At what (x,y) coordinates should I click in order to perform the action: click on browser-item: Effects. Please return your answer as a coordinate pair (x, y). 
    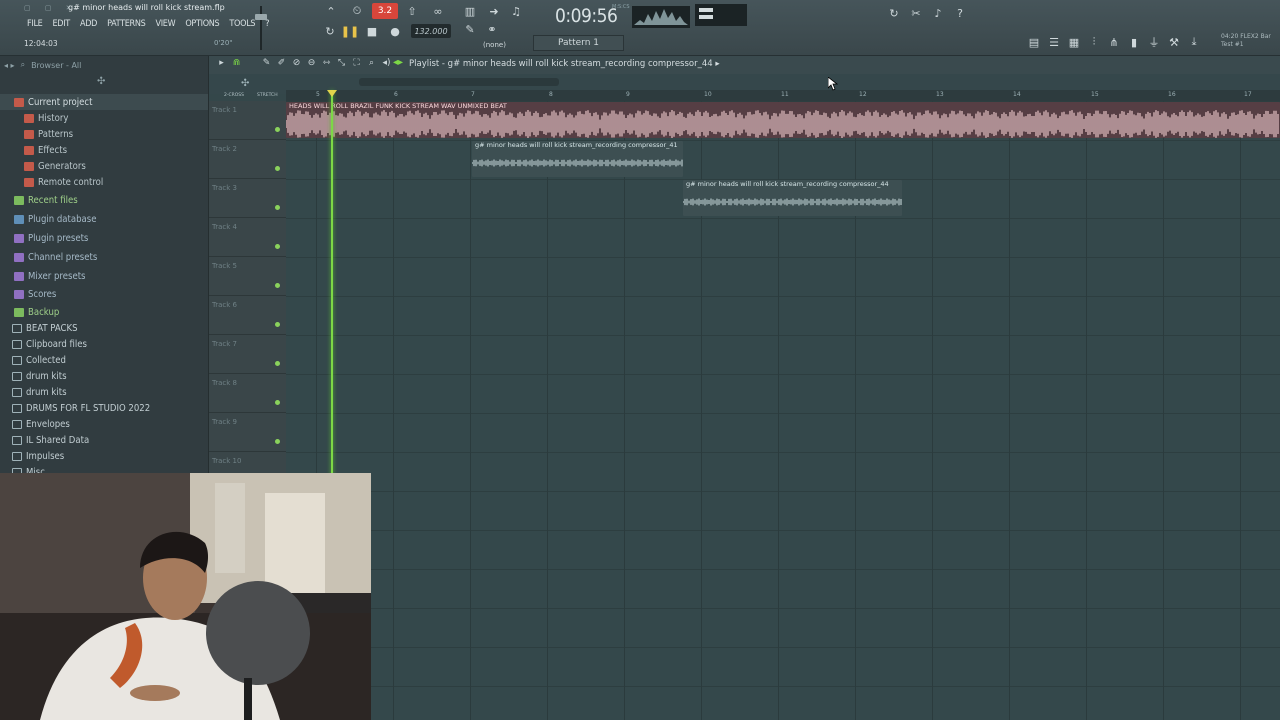
    Looking at the image, I should click on (45, 150).